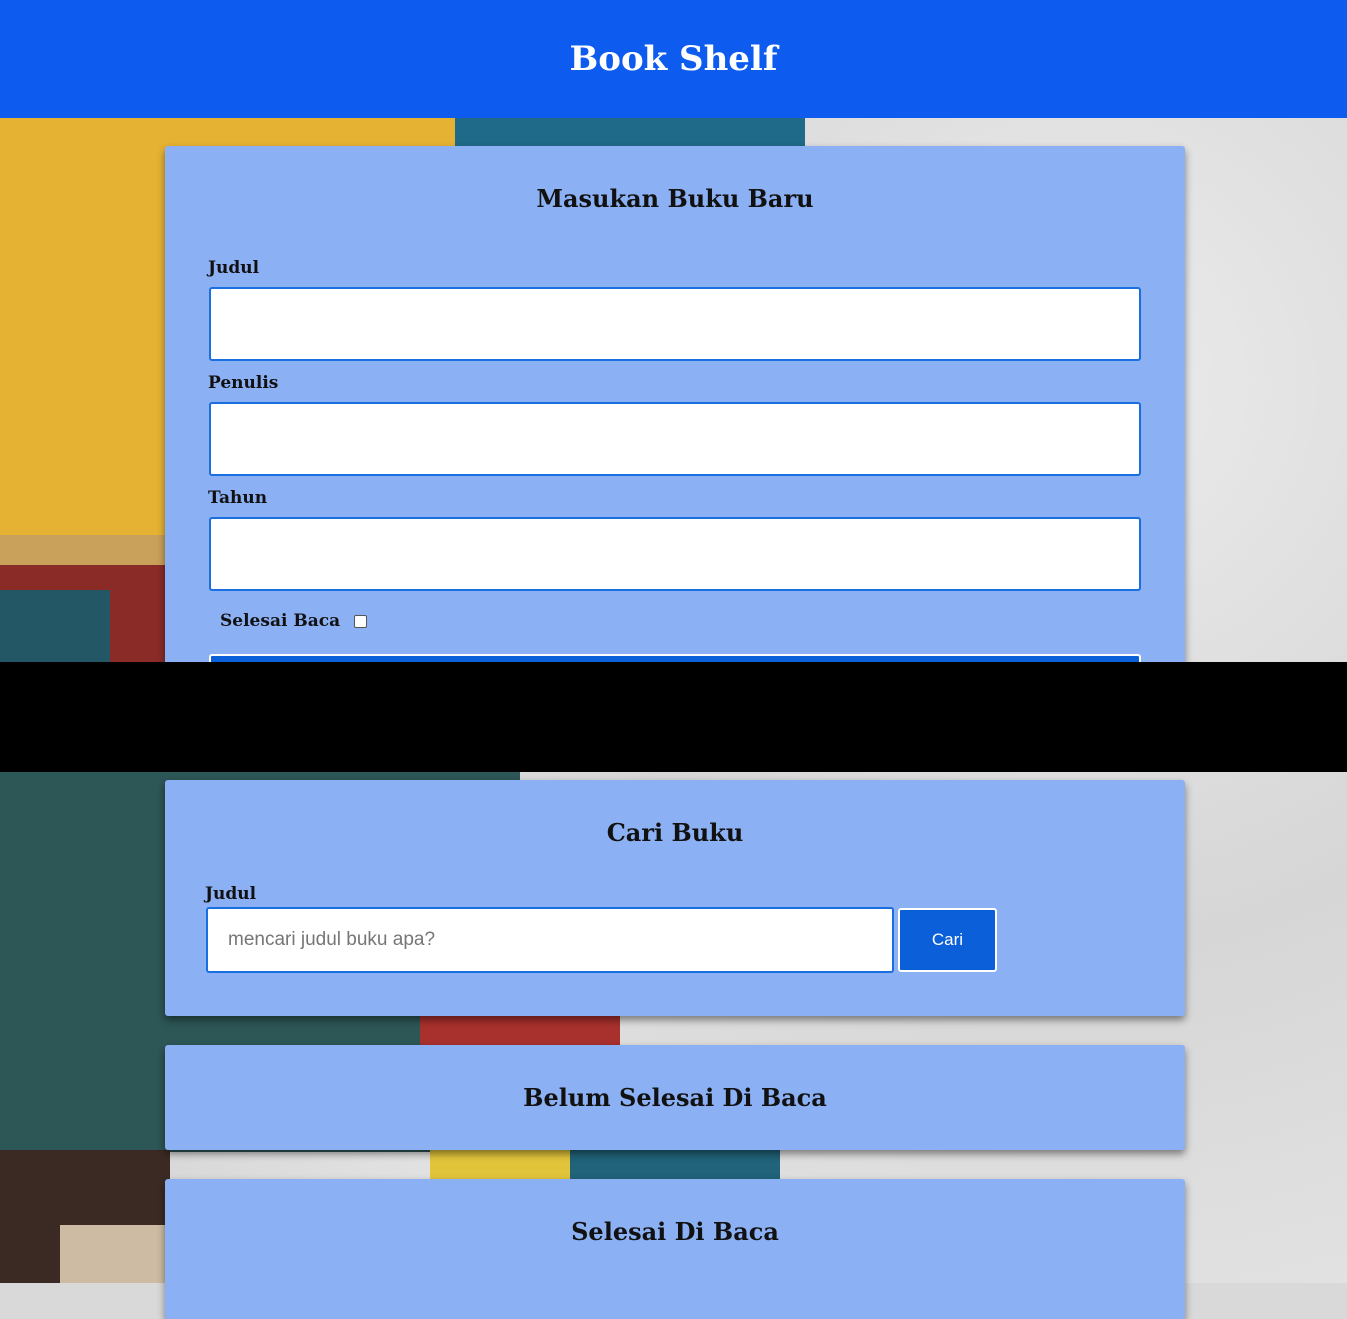  I want to click on app-title: Book Shelf, so click(673, 59).